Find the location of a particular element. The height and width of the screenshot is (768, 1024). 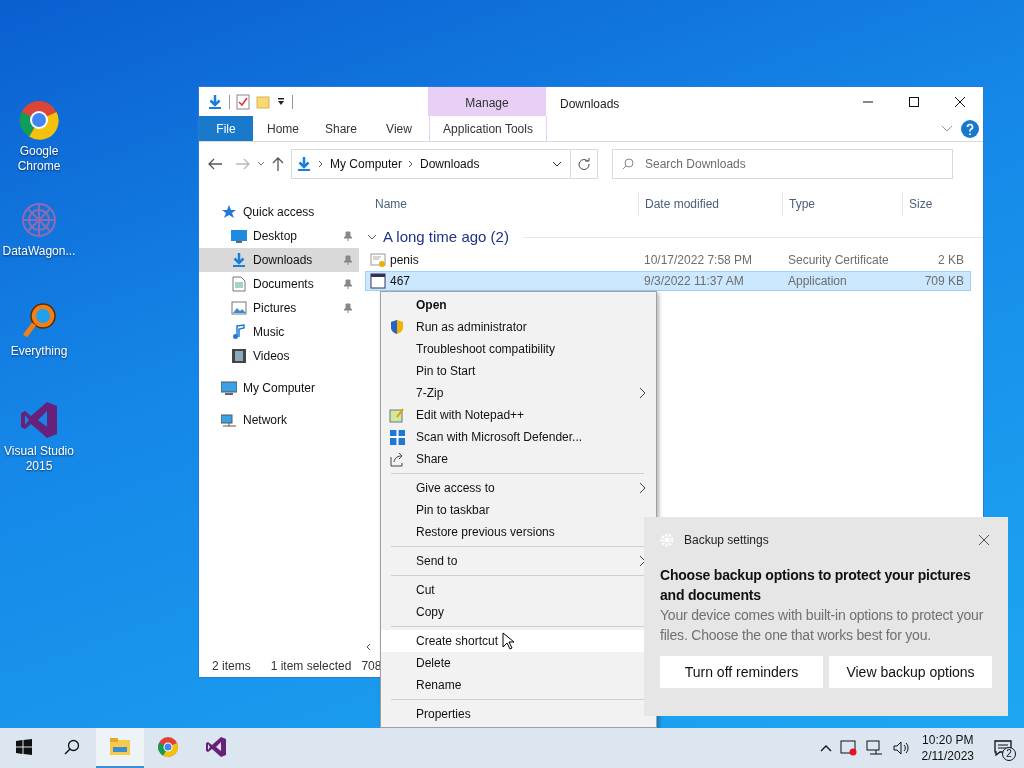

menu-item: Run as administrator is located at coordinates (518, 327).